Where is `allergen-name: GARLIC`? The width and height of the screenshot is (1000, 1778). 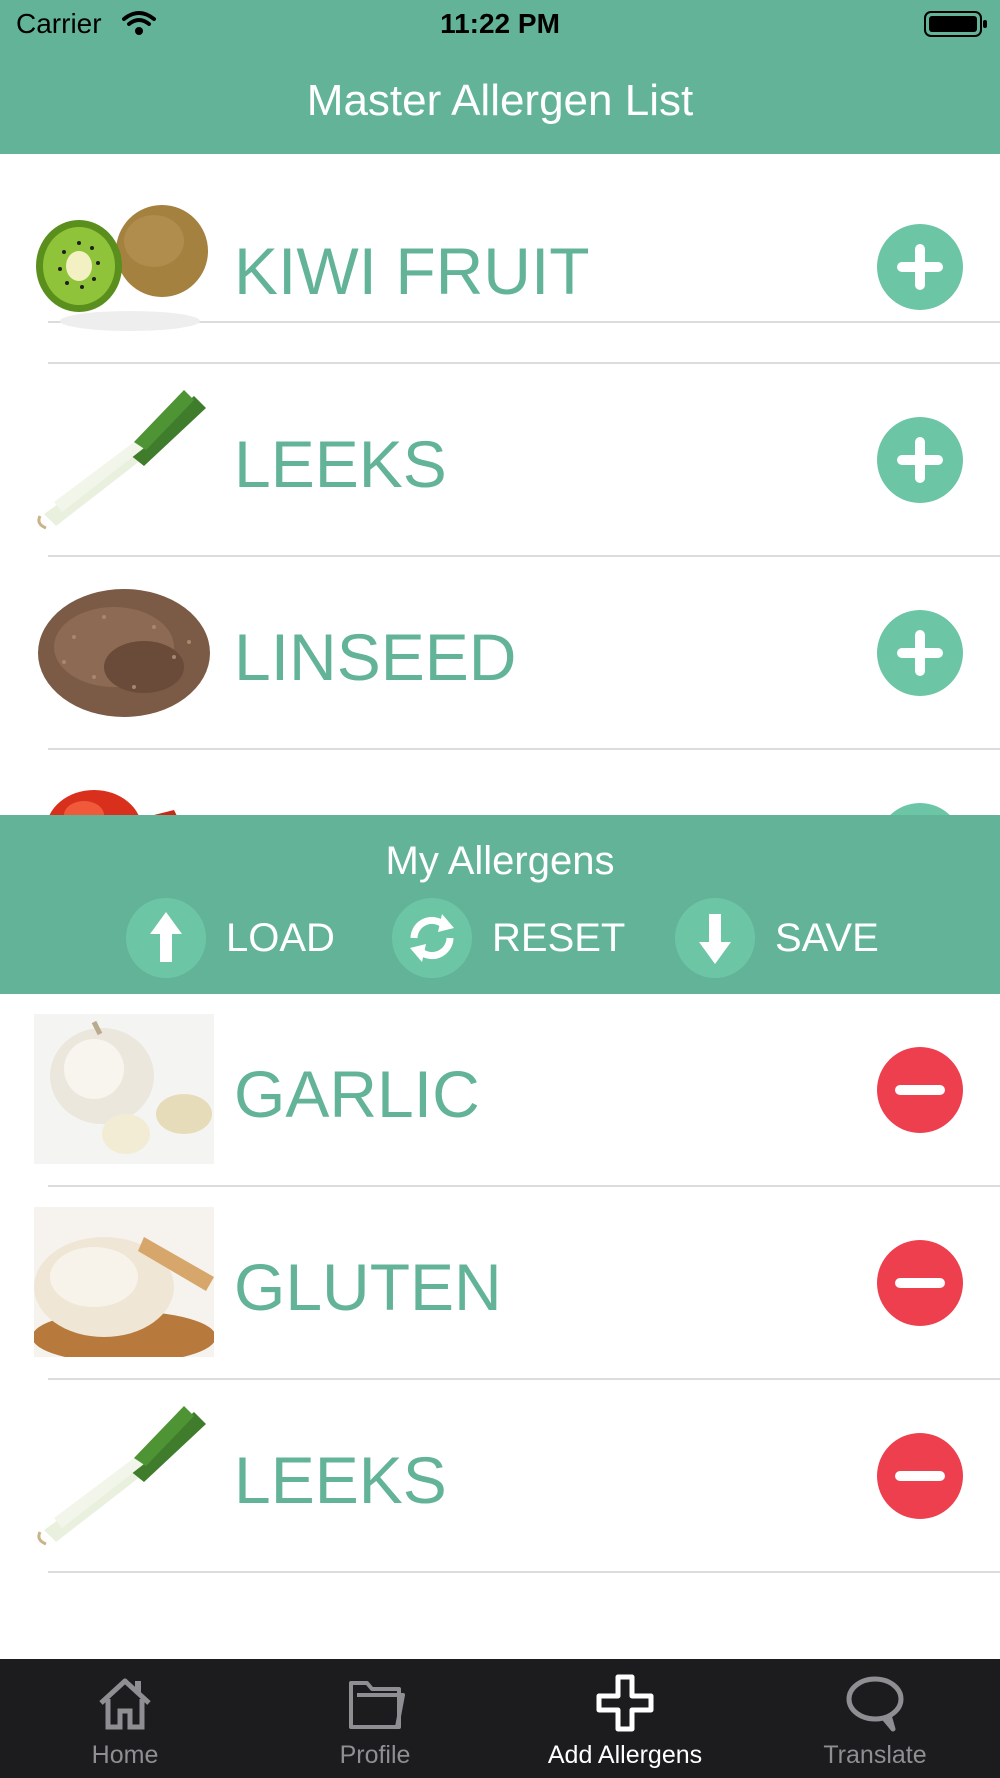 allergen-name: GARLIC is located at coordinates (357, 1094).